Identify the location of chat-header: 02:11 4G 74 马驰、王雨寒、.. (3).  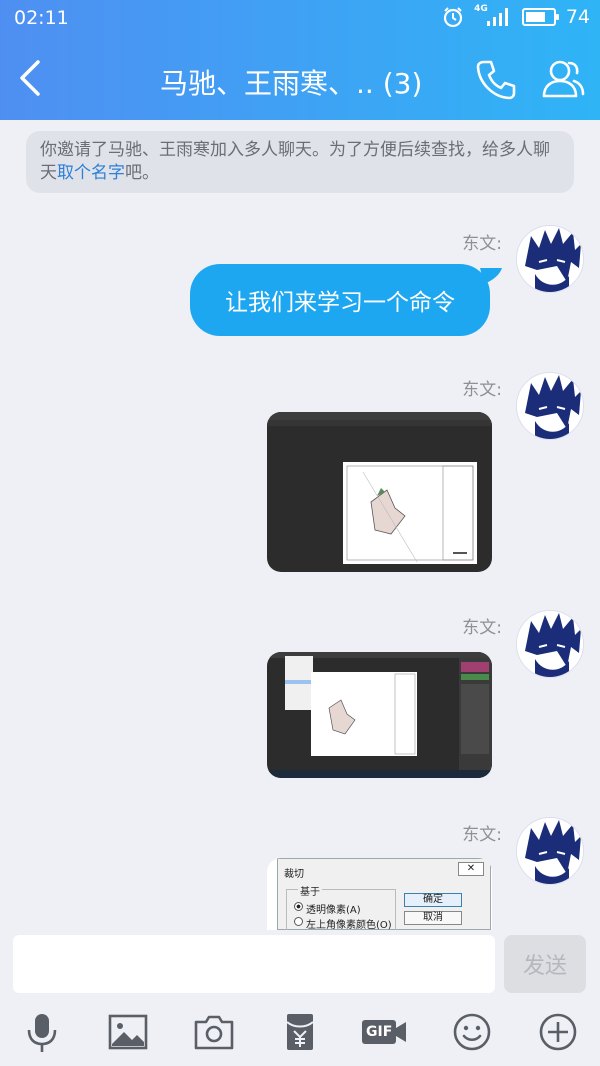
(300, 60).